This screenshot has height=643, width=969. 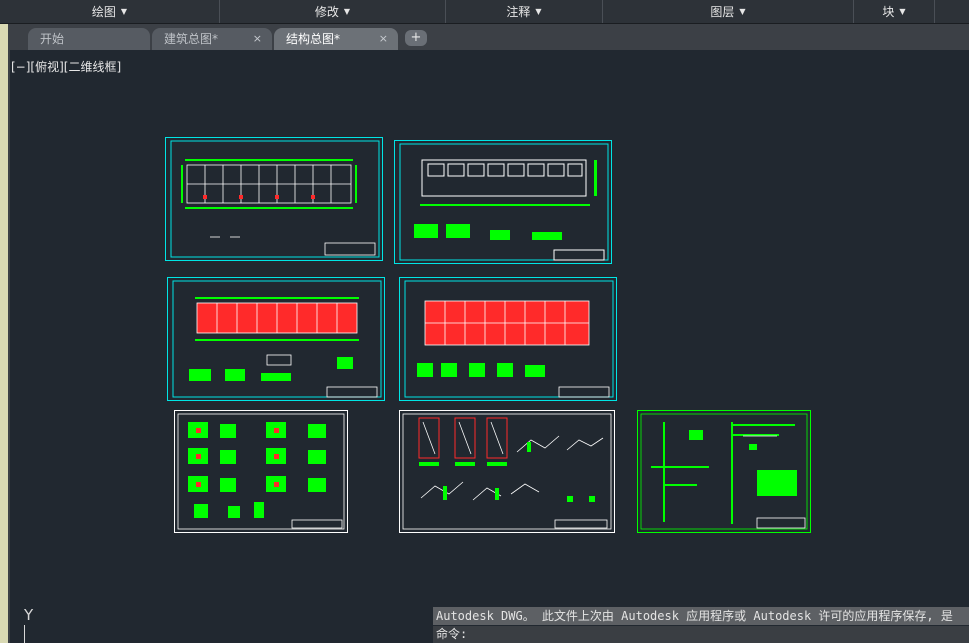 What do you see at coordinates (416, 38) in the screenshot?
I see `add-tab-button: +` at bounding box center [416, 38].